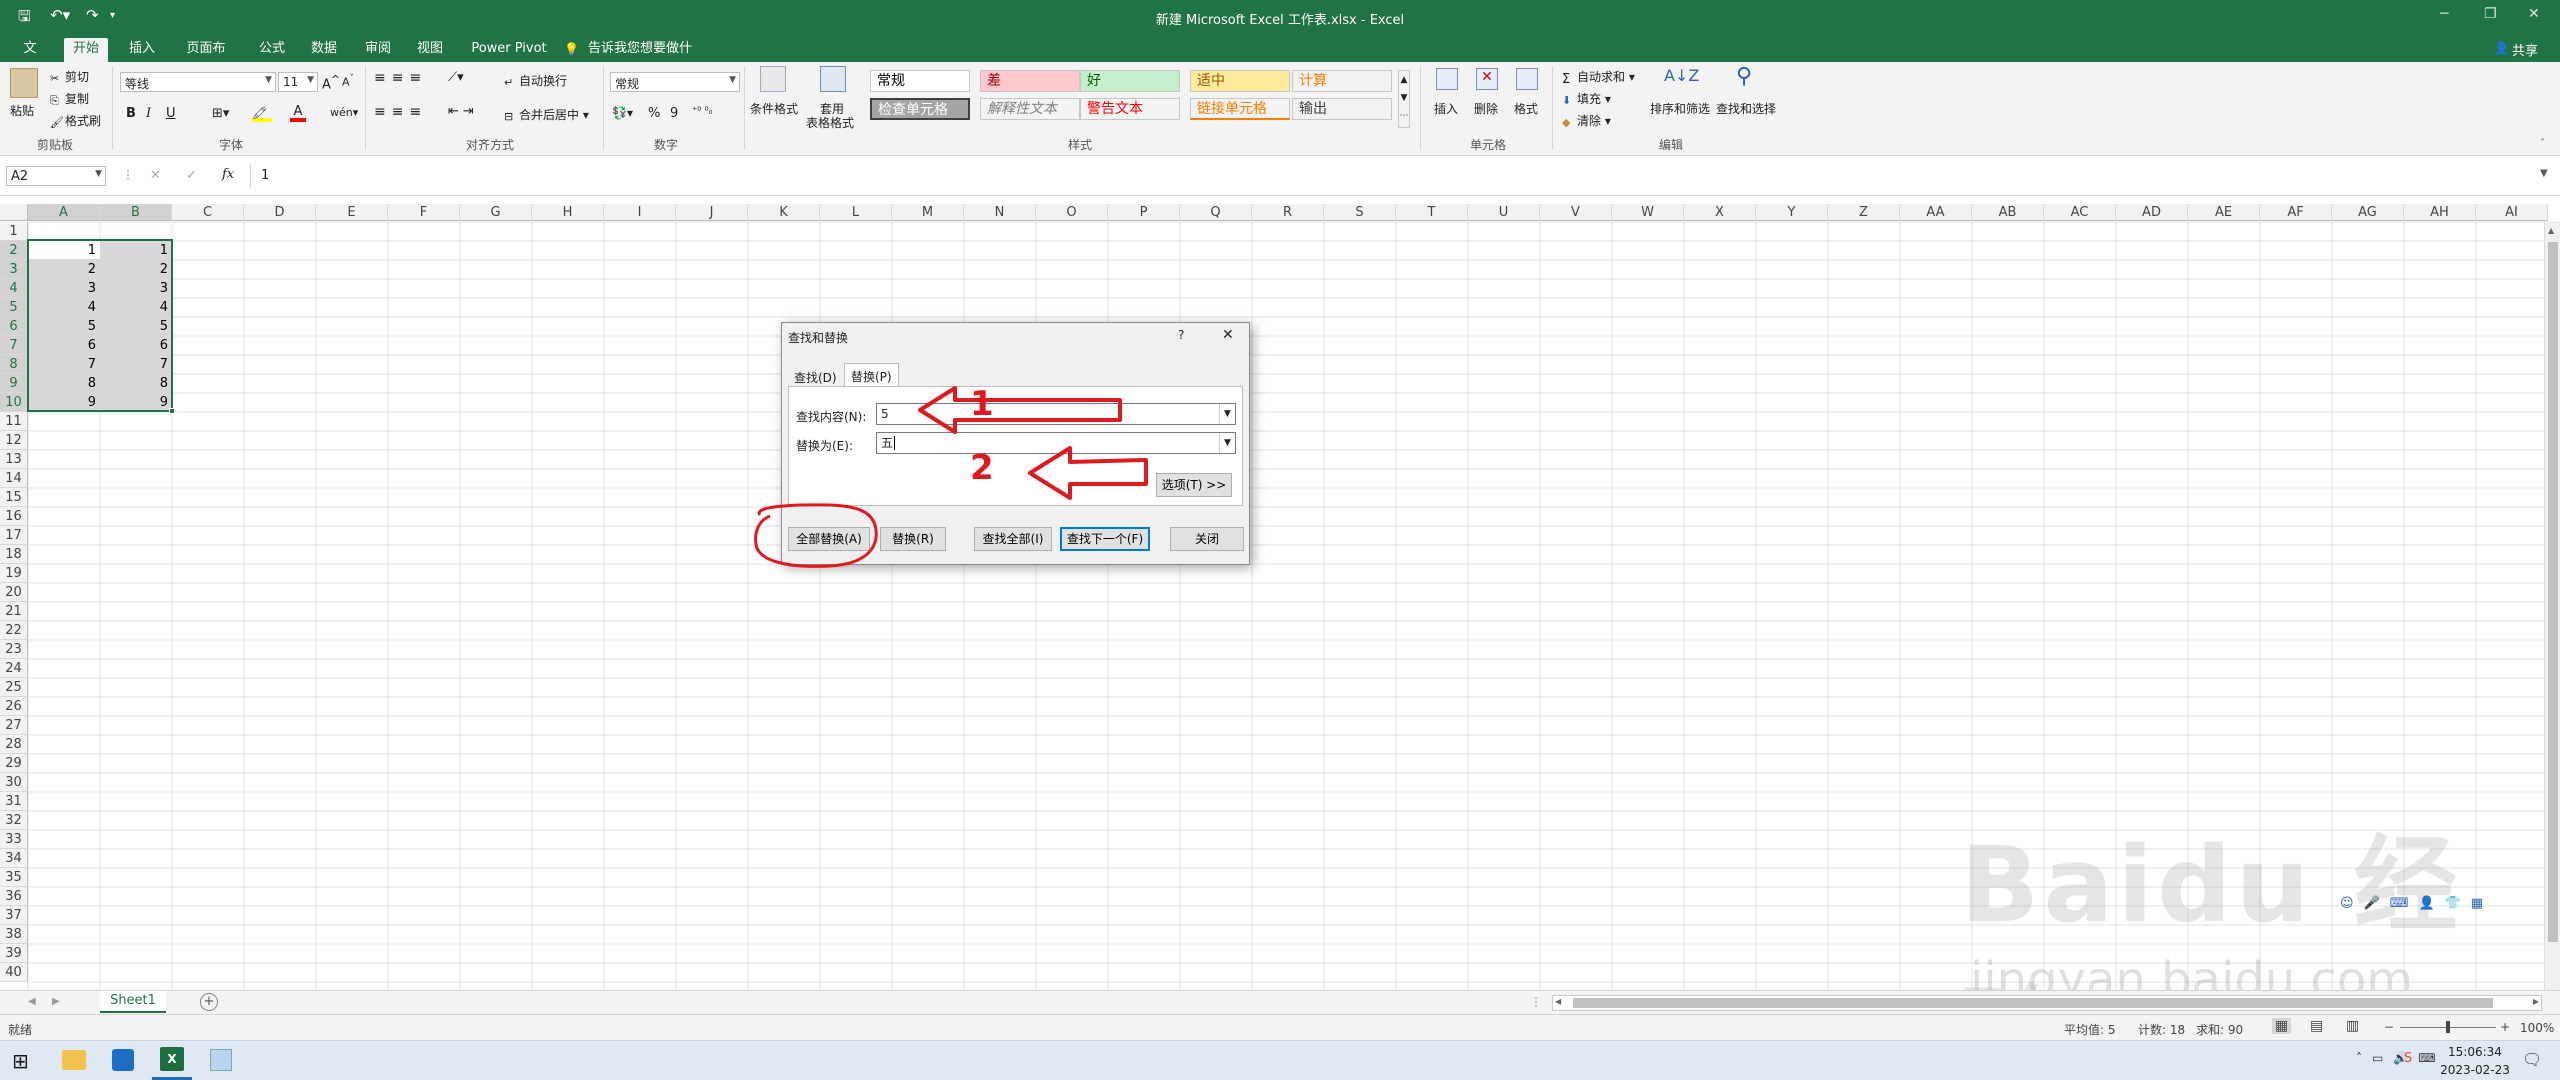 The image size is (2560, 1080). I want to click on percent-button: %, so click(654, 113).